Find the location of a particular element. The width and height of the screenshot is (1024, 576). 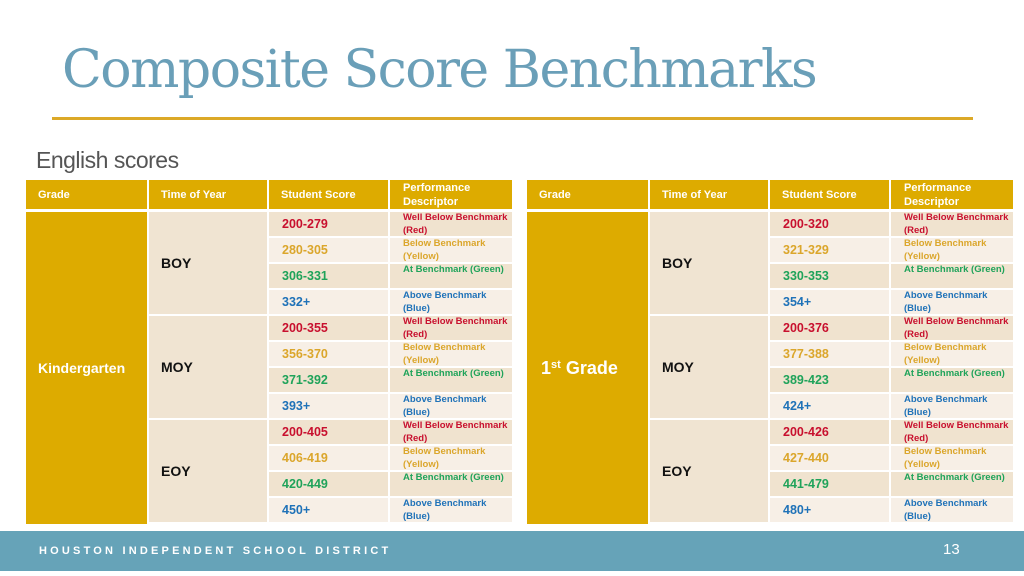

grade-label: 1st Grade is located at coordinates (587, 368).